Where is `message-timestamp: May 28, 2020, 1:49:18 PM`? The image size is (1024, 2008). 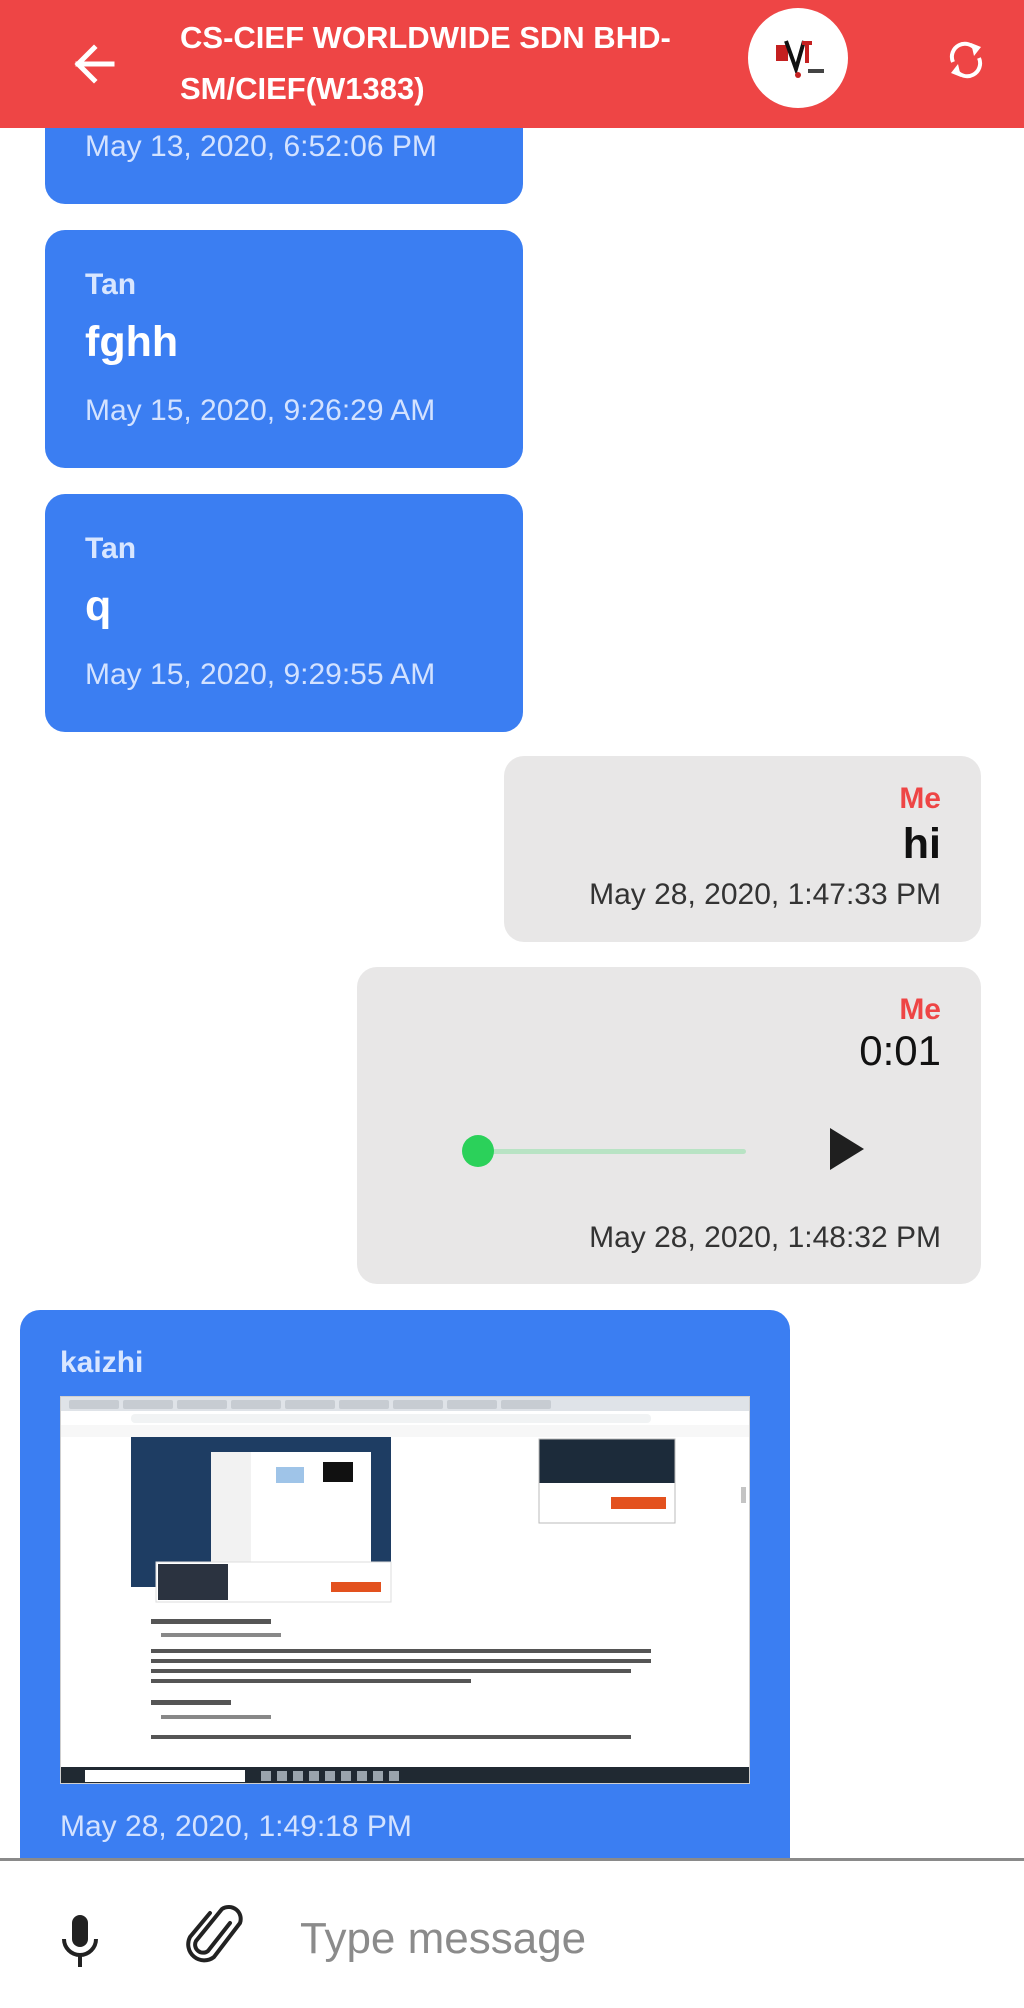 message-timestamp: May 28, 2020, 1:49:18 PM is located at coordinates (236, 1826).